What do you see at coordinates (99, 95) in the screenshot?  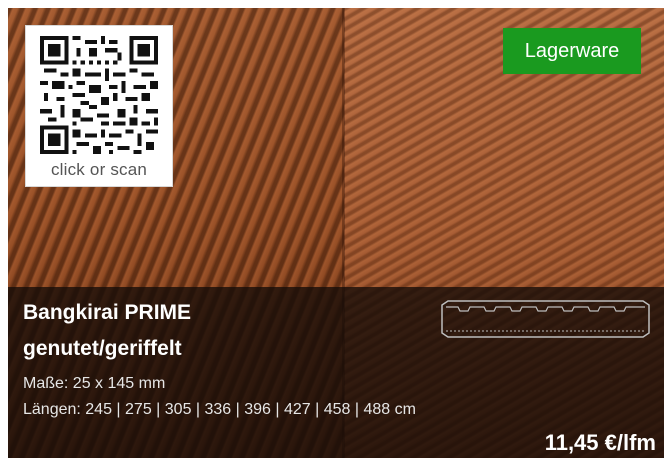 I see `qr-code-icon` at bounding box center [99, 95].